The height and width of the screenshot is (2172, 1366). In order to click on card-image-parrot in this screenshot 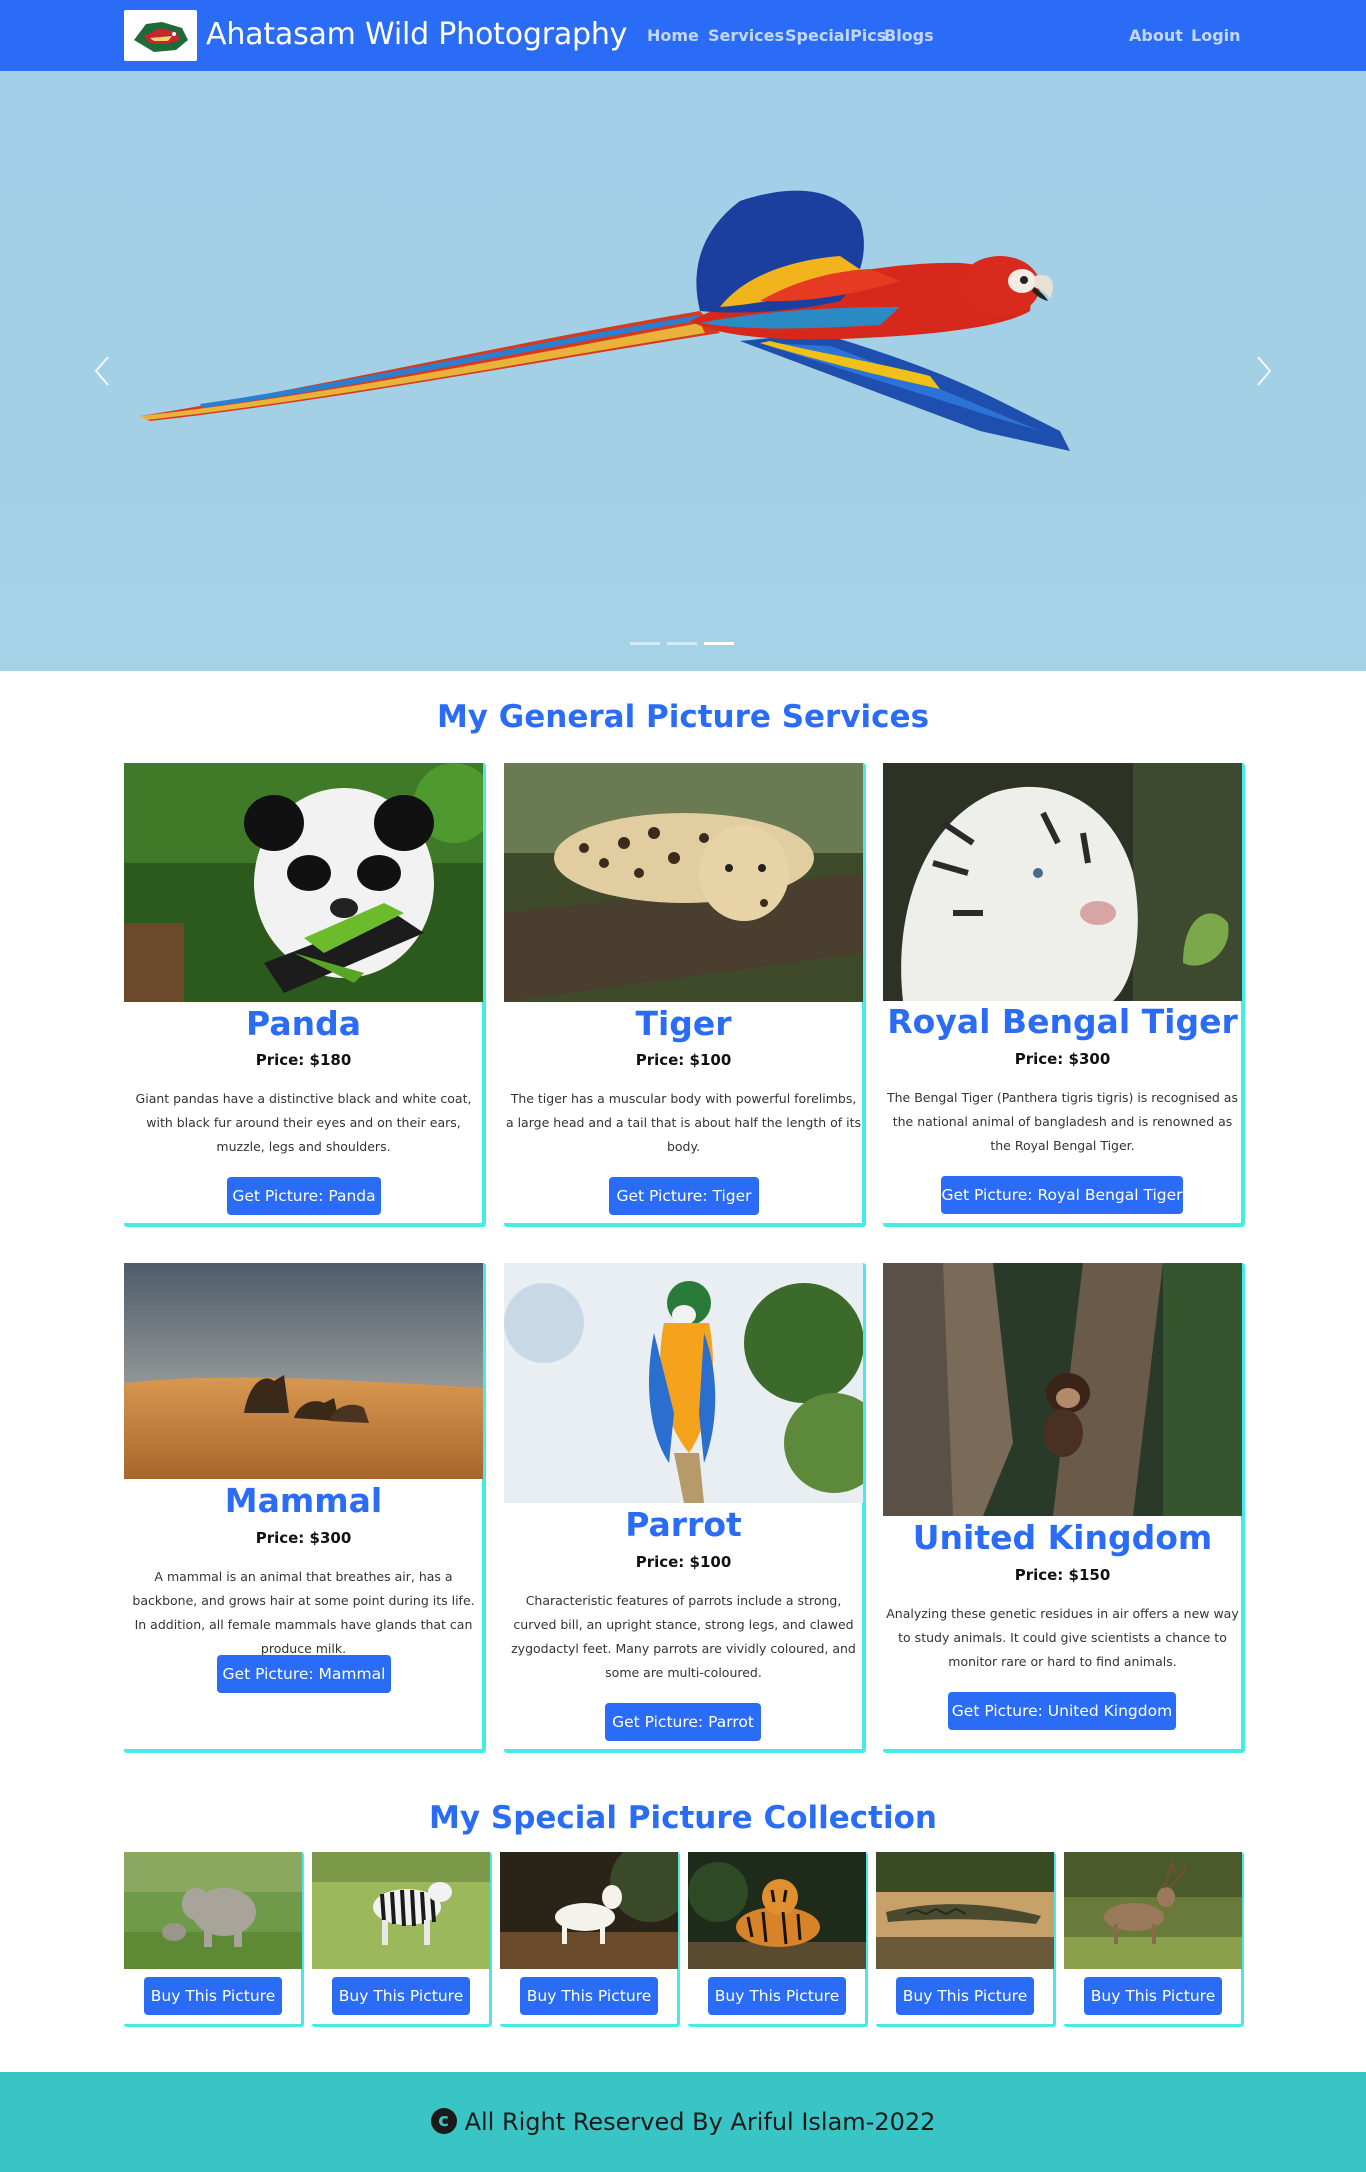, I will do `click(683, 1383)`.